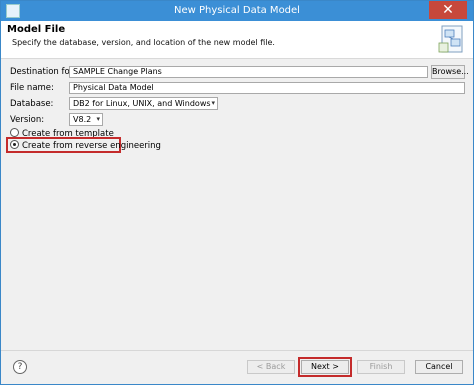 Image resolution: width=474 pixels, height=385 pixels. I want to click on footer-divider, so click(237, 350).